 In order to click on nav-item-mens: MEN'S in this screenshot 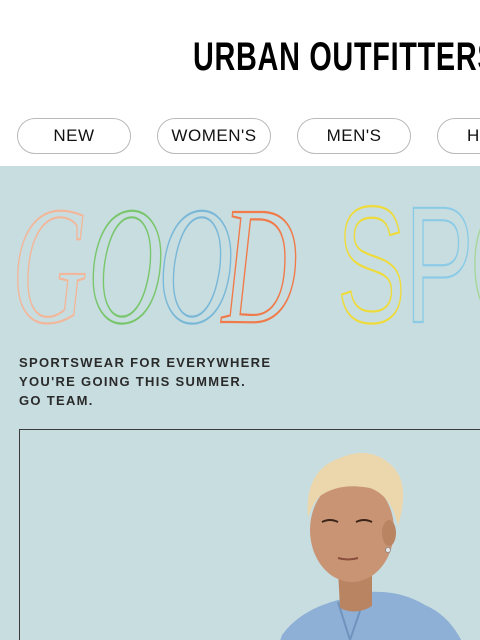, I will do `click(354, 136)`.